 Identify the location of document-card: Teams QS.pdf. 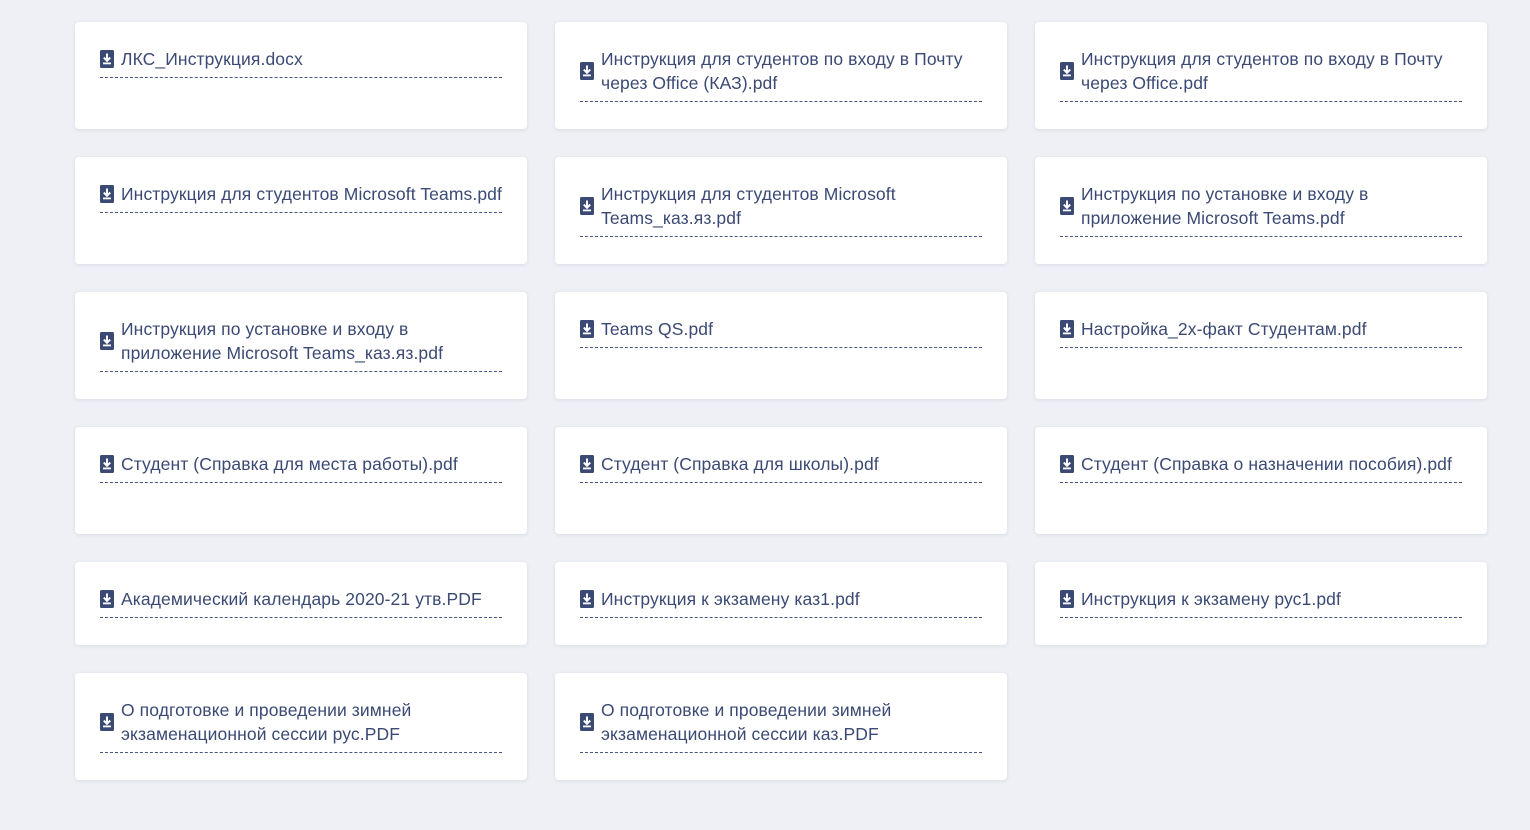
(781, 345).